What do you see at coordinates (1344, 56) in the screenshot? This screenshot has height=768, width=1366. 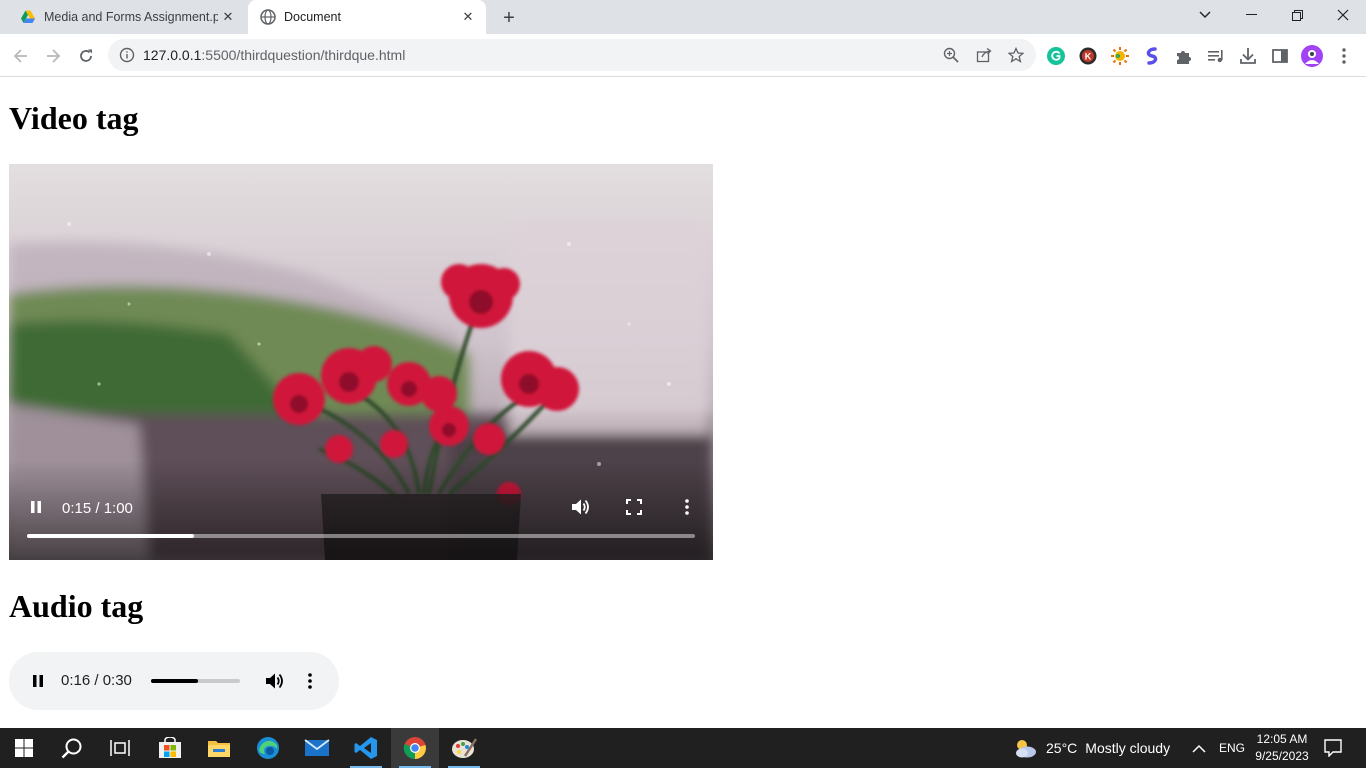 I see `kebab-menu-icon` at bounding box center [1344, 56].